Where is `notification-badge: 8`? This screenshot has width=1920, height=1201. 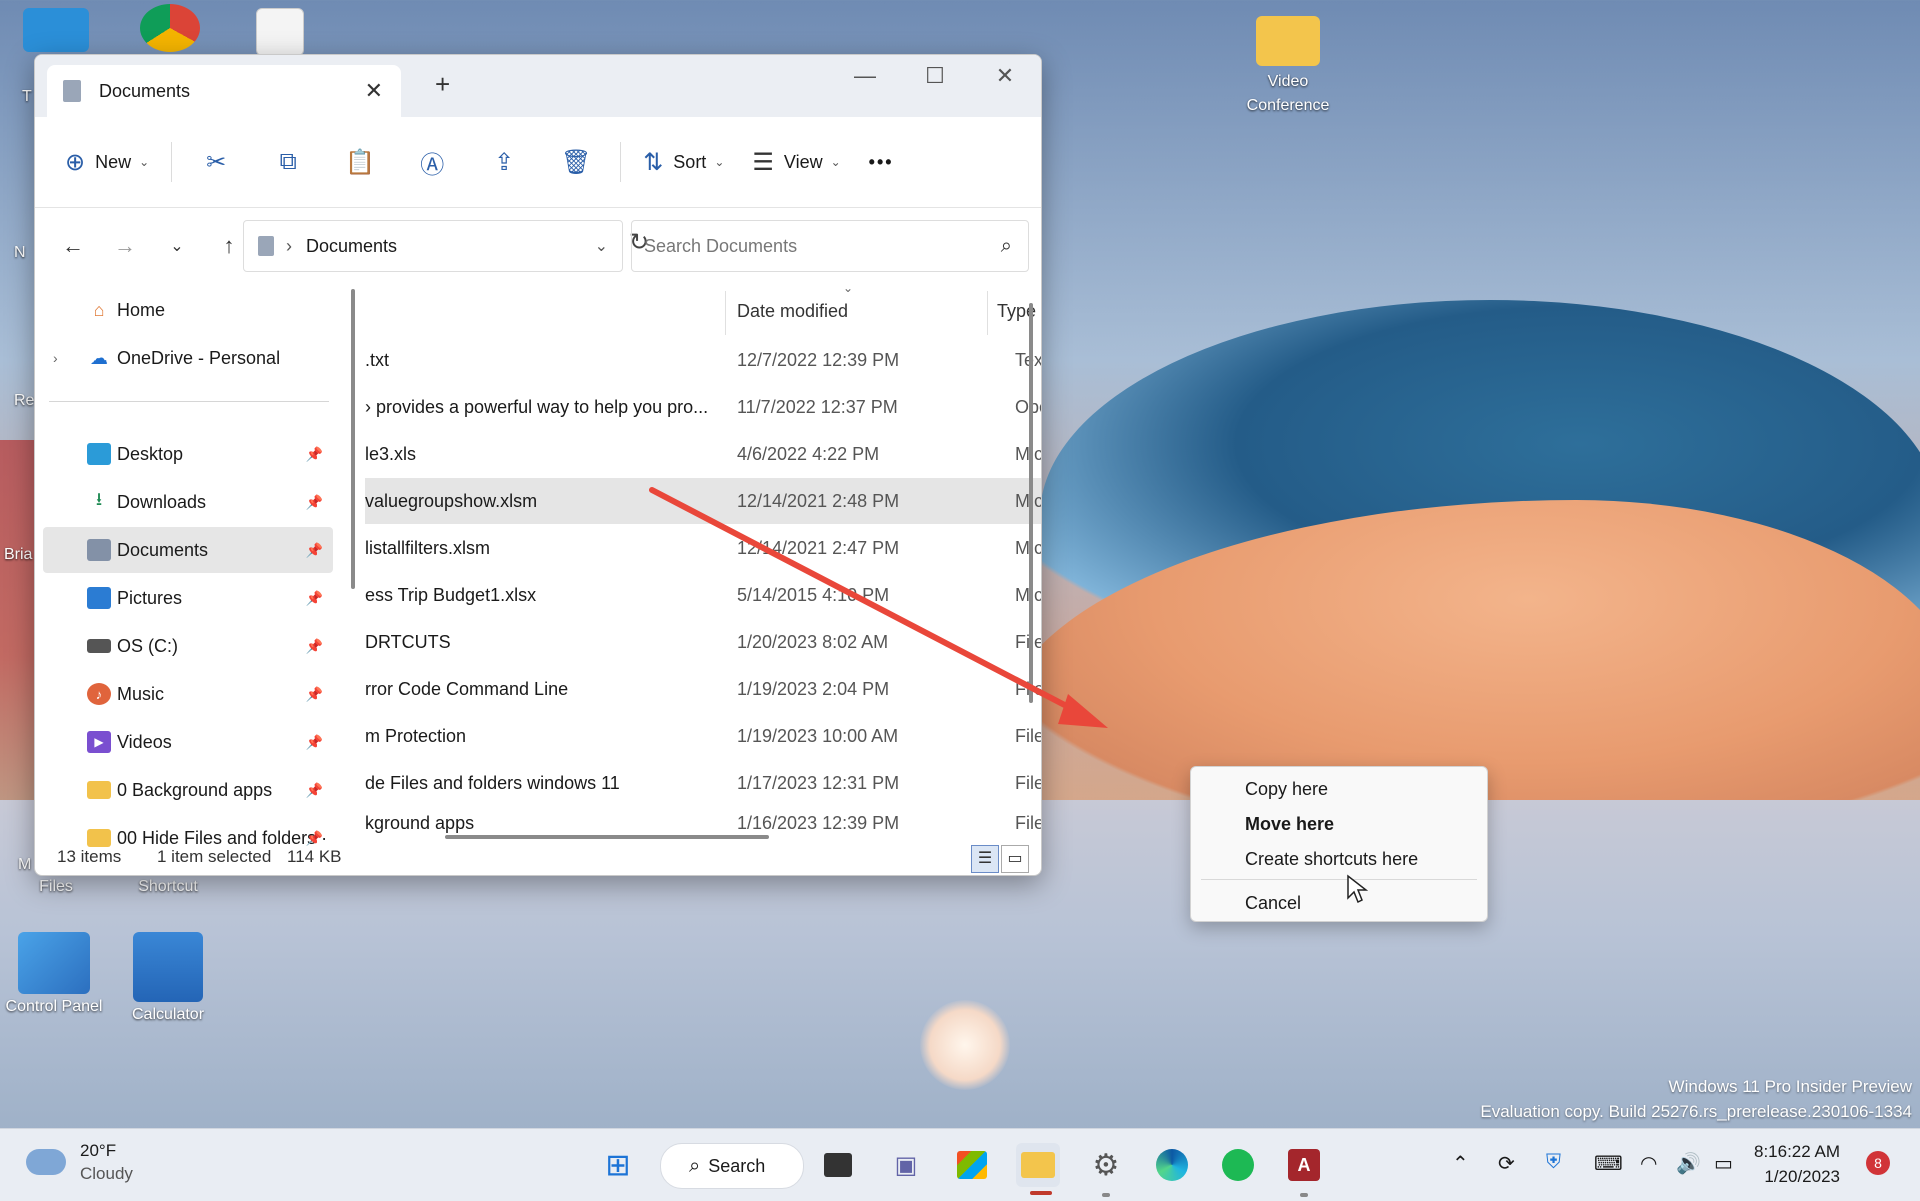 notification-badge: 8 is located at coordinates (1878, 1163).